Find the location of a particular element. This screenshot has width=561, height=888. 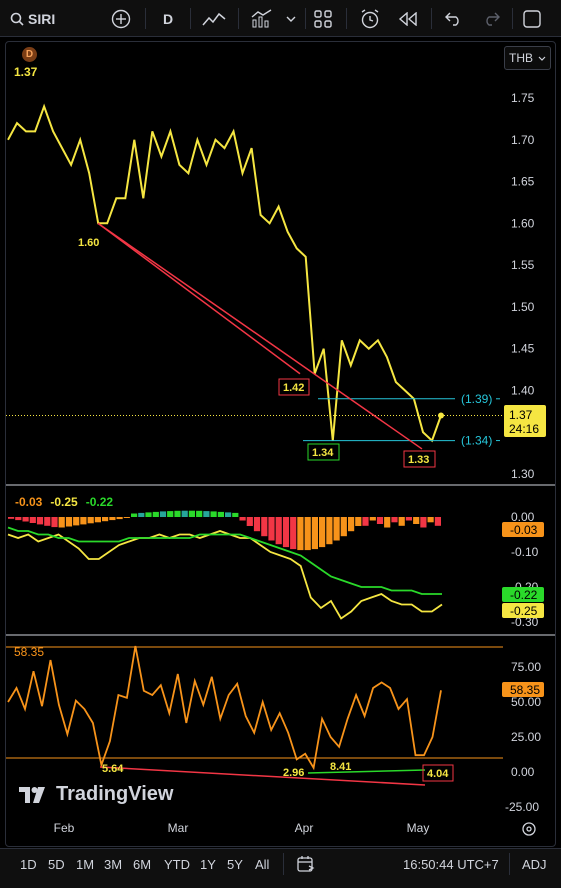

rsi-axis-tick: -25.00 is located at coordinates (522, 807).